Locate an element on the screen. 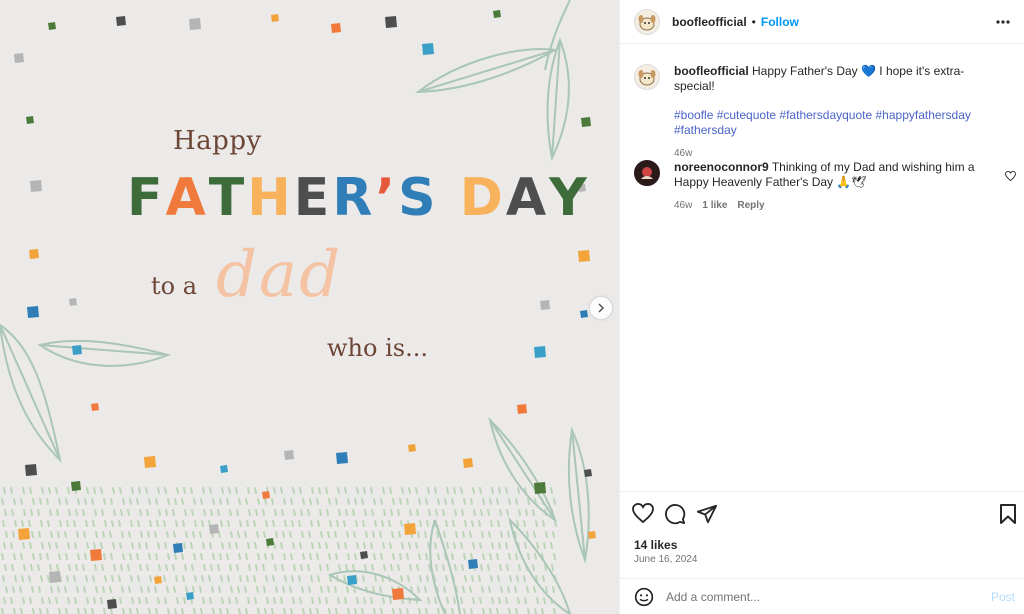 Image resolution: width=1024 pixels, height=614 pixels. share-icon is located at coordinates (707, 513).